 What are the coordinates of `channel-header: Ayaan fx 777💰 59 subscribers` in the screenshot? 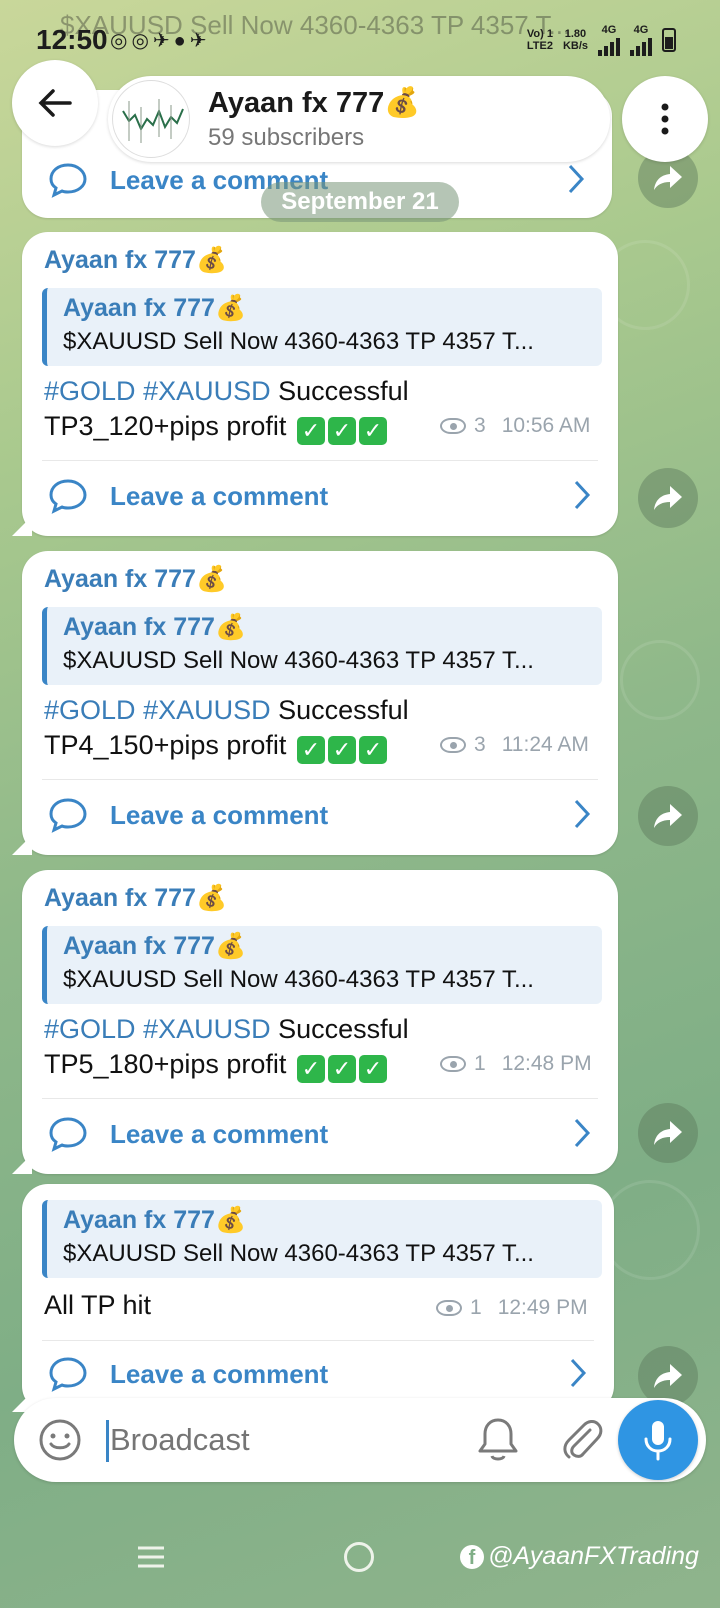 It's located at (359, 119).